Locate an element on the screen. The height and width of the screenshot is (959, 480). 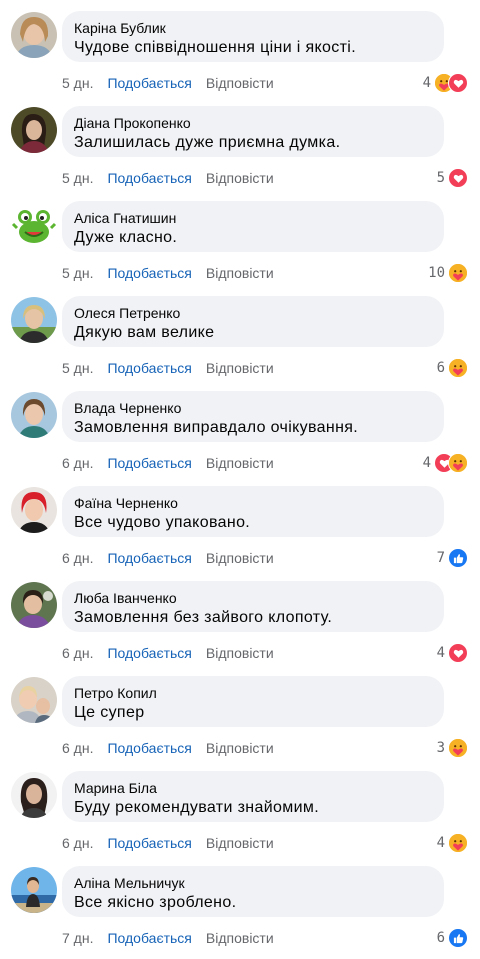
reaction-count: 3 is located at coordinates (440, 748).